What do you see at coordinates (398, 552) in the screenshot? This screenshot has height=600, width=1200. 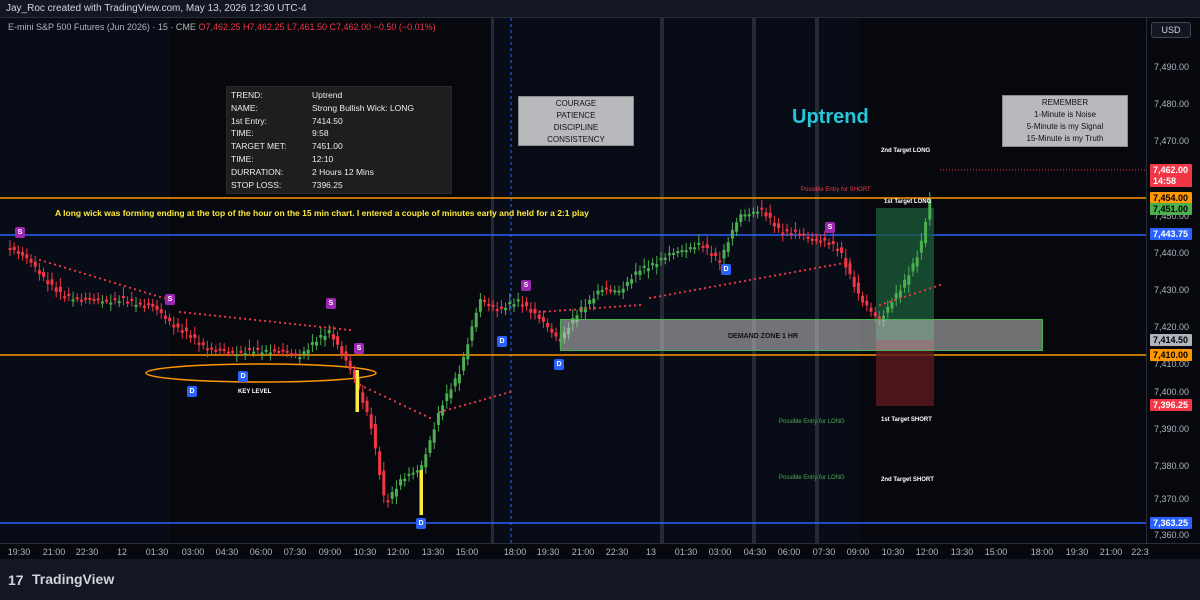 I see `time-tick: 12:00` at bounding box center [398, 552].